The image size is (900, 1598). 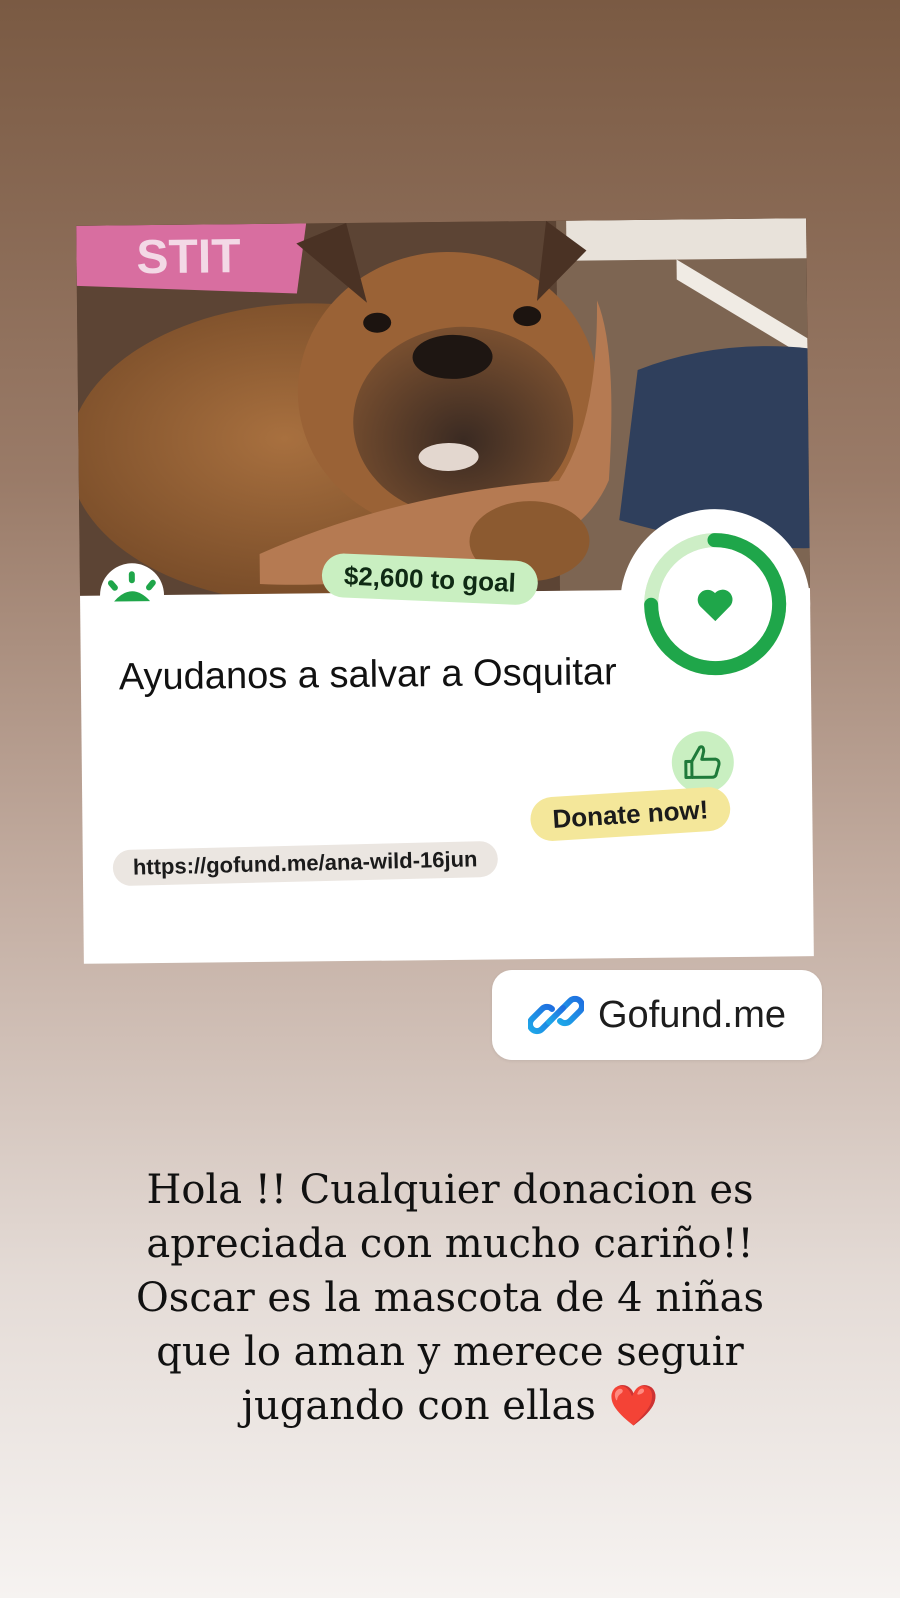 What do you see at coordinates (630, 813) in the screenshot?
I see `donate-now-label: Donate now!` at bounding box center [630, 813].